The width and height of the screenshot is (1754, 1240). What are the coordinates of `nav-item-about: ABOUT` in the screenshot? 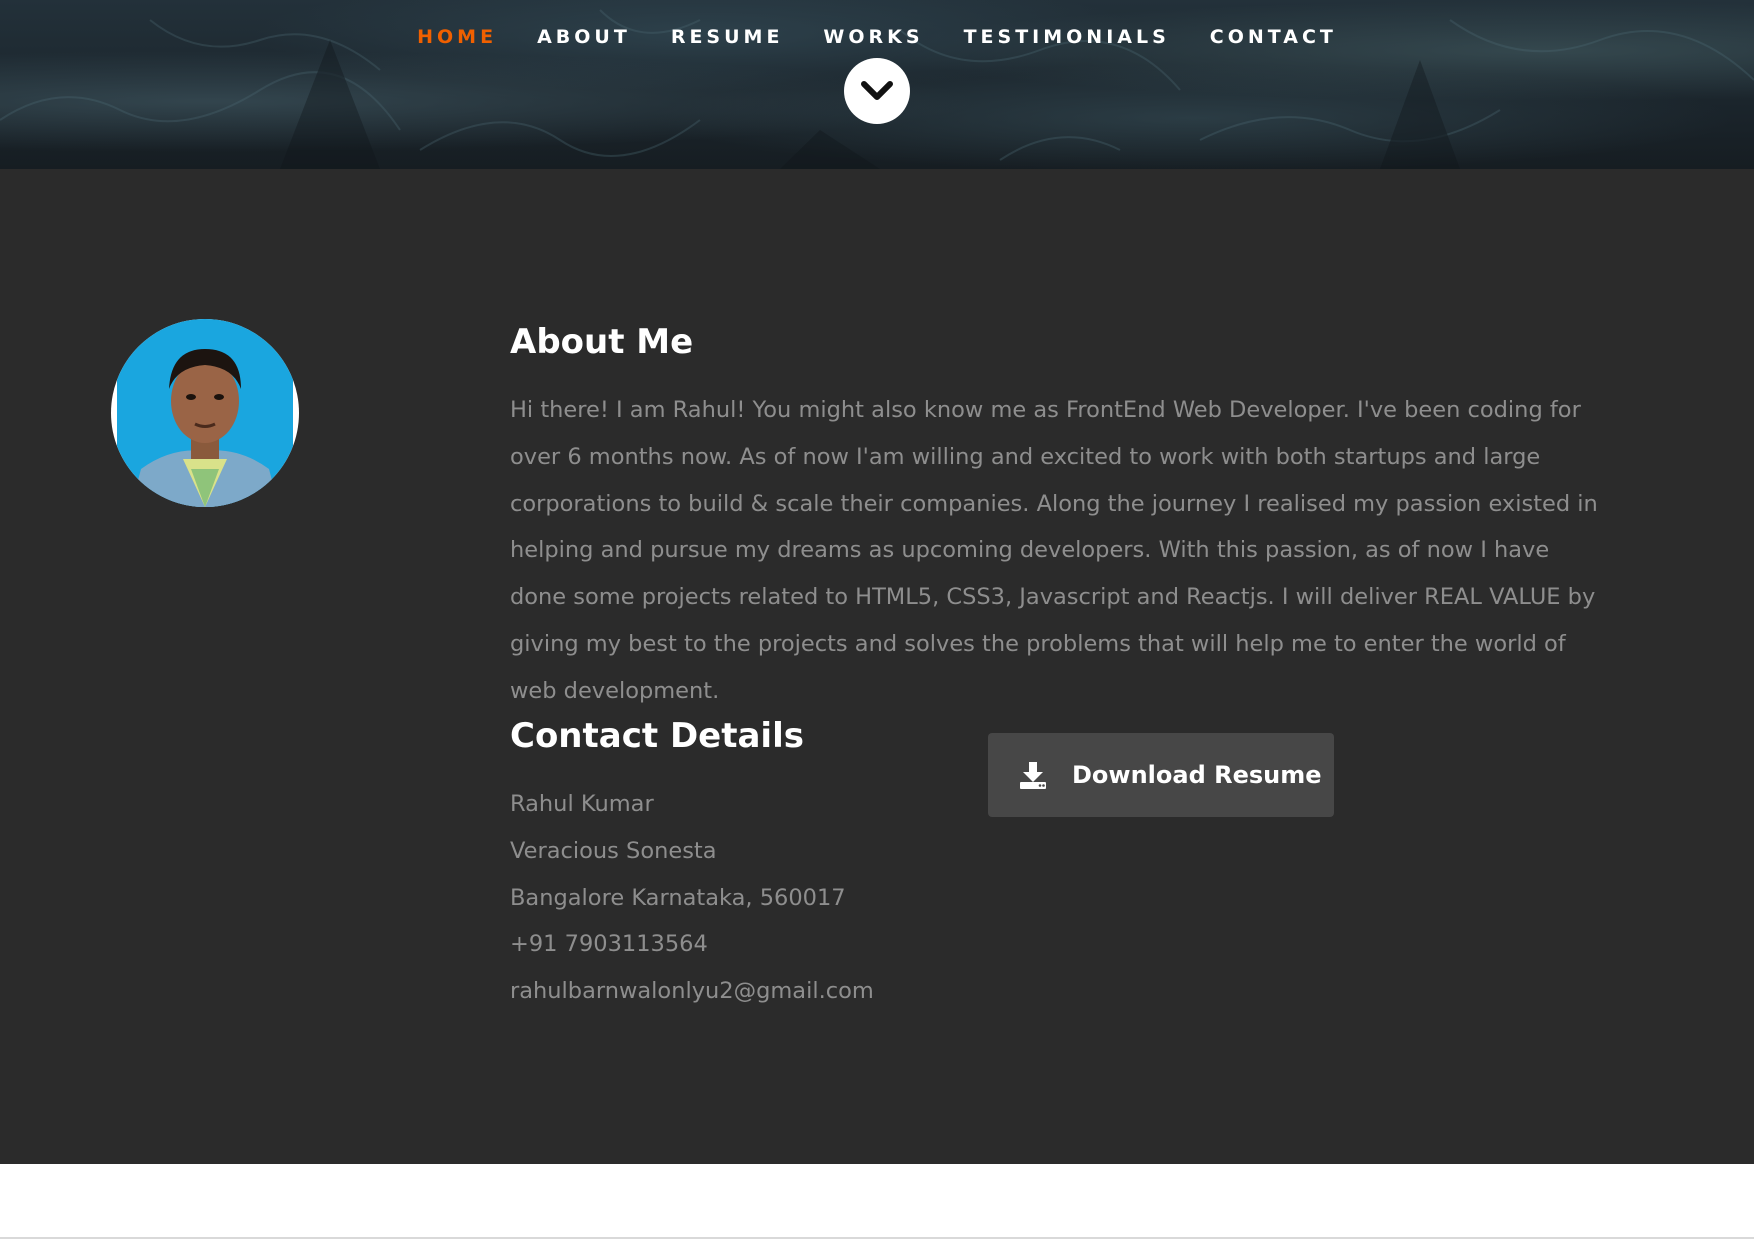 It's located at (584, 37).